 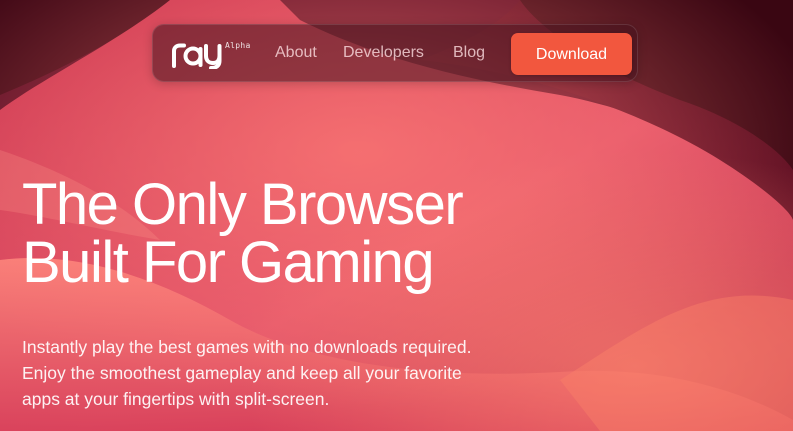 What do you see at coordinates (228, 262) in the screenshot?
I see `hero-title-line: Built For Gaming` at bounding box center [228, 262].